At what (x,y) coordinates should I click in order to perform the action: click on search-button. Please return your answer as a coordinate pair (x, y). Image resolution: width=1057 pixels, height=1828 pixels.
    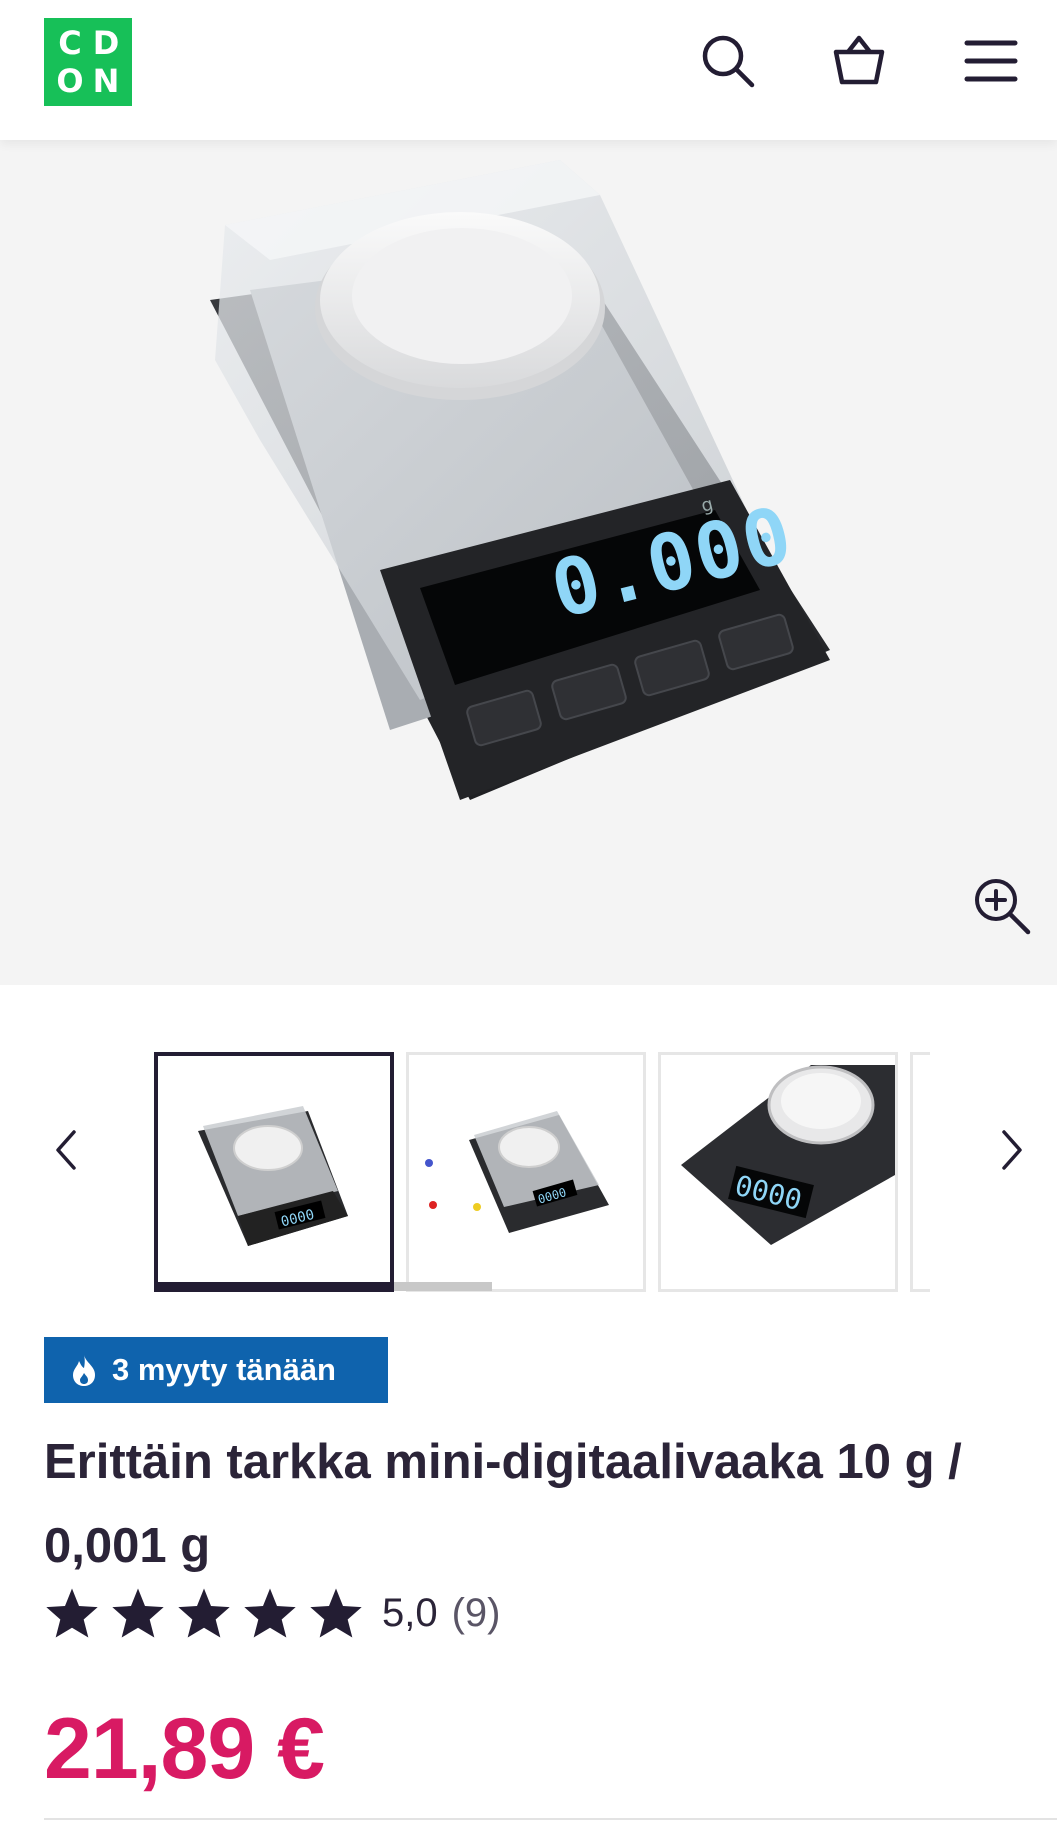
    Looking at the image, I should click on (728, 61).